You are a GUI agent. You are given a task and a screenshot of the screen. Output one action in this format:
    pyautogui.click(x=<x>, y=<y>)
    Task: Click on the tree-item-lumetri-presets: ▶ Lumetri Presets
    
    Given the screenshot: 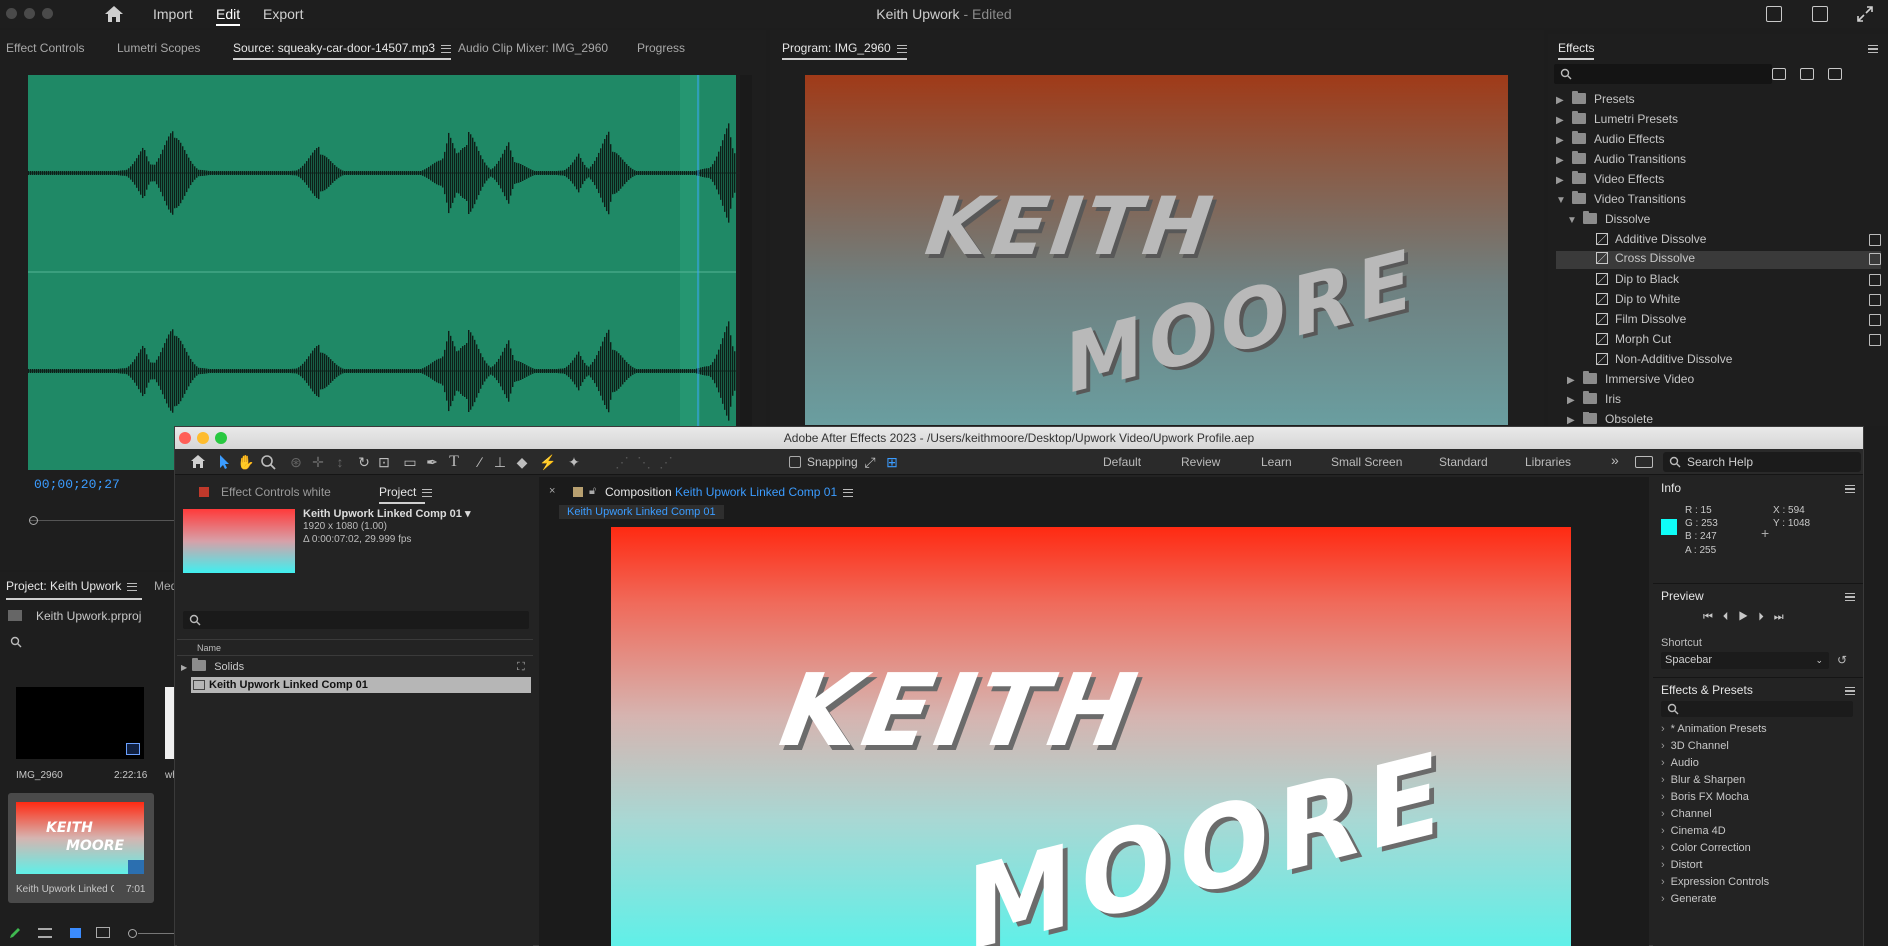 What is the action you would take?
    pyautogui.click(x=1718, y=120)
    